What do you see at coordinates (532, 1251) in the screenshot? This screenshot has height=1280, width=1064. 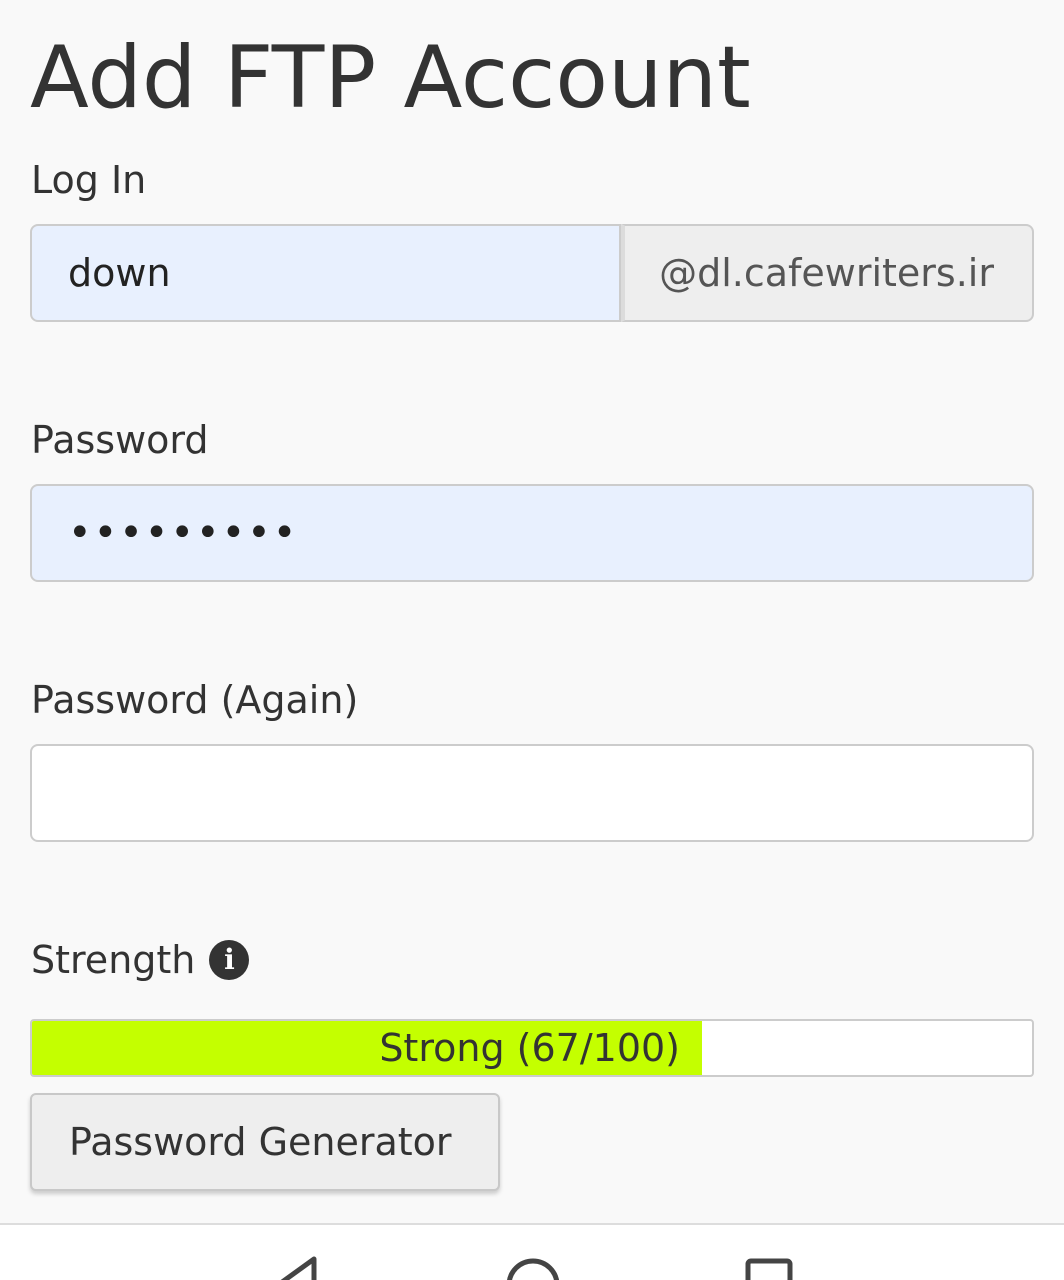 I see `system-navigation-bar` at bounding box center [532, 1251].